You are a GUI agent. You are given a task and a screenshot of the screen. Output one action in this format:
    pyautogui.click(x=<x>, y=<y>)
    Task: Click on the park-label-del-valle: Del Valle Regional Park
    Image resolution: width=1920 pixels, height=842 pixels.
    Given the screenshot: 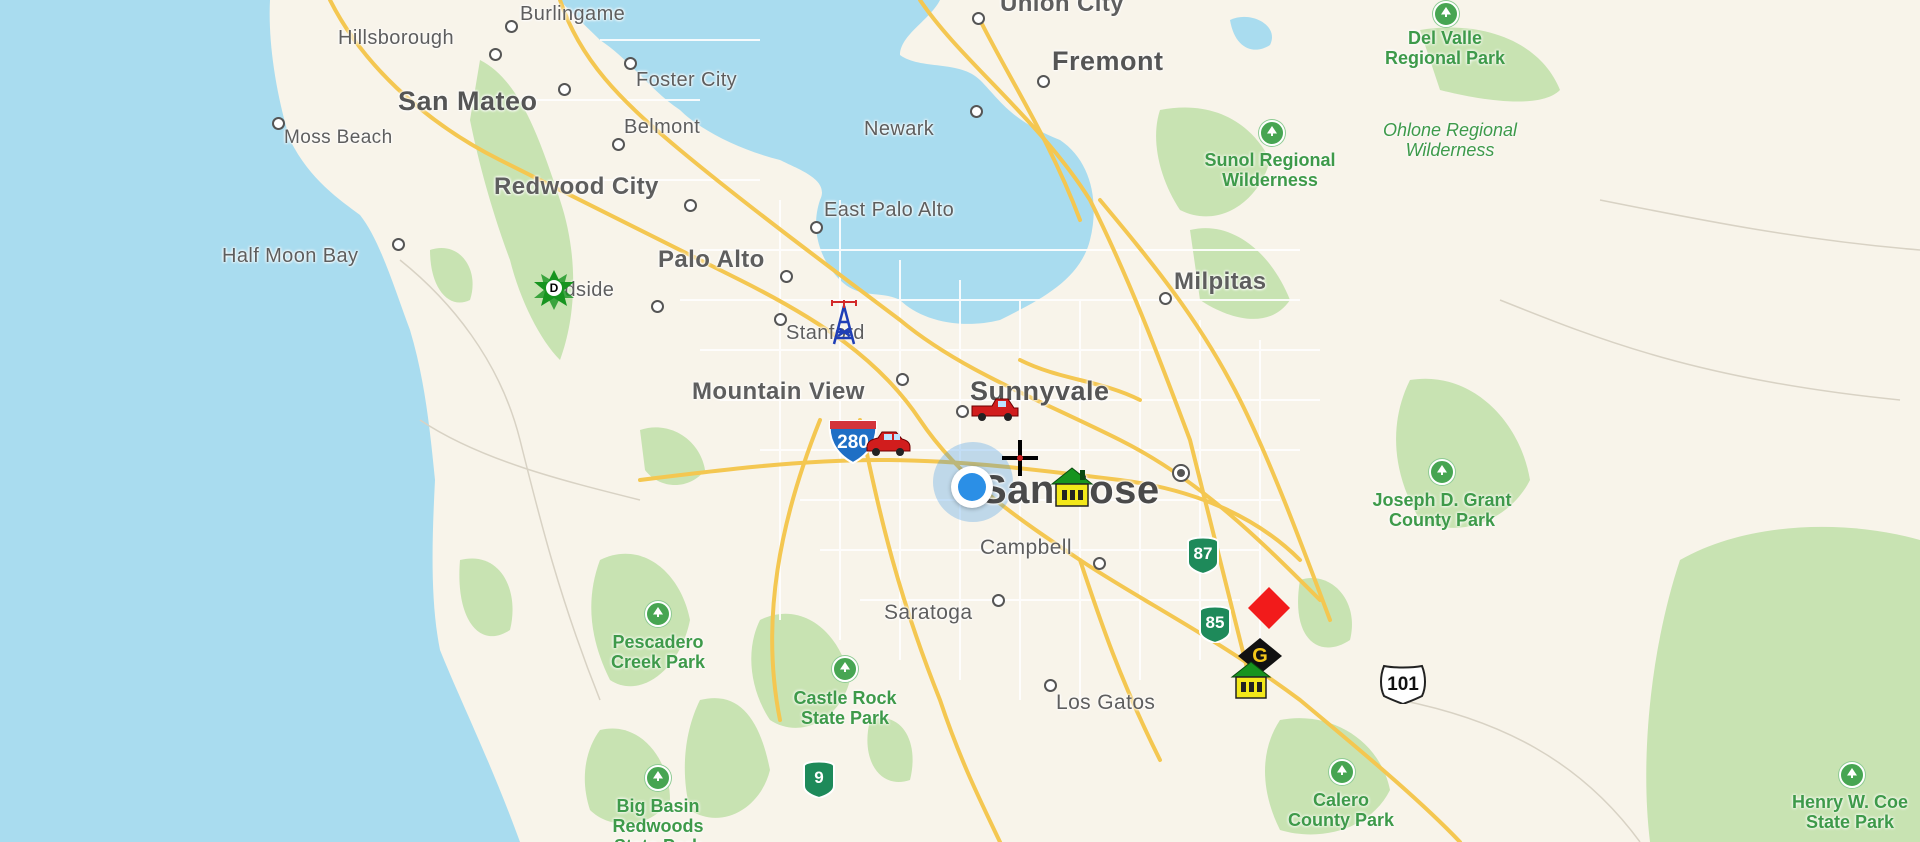 What is the action you would take?
    pyautogui.click(x=1445, y=48)
    